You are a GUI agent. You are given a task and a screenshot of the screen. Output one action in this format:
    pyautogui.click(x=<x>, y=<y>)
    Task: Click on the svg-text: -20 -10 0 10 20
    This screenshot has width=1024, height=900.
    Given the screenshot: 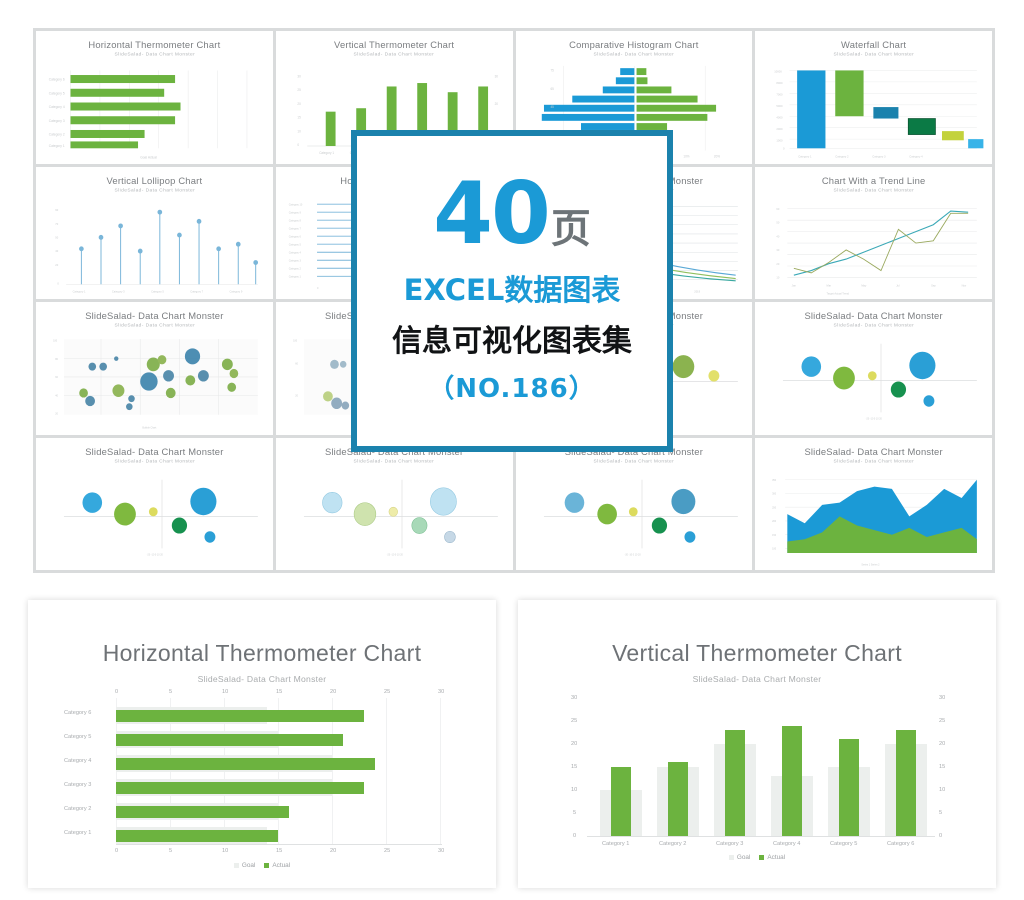 What is the action you would take?
    pyautogui.click(x=395, y=554)
    